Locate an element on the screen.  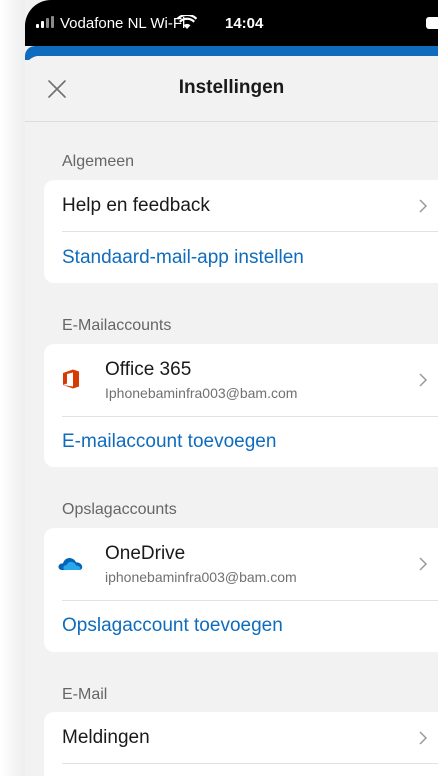
add-mail-account-row: E-mailaccount toevoegen is located at coordinates (241, 442).